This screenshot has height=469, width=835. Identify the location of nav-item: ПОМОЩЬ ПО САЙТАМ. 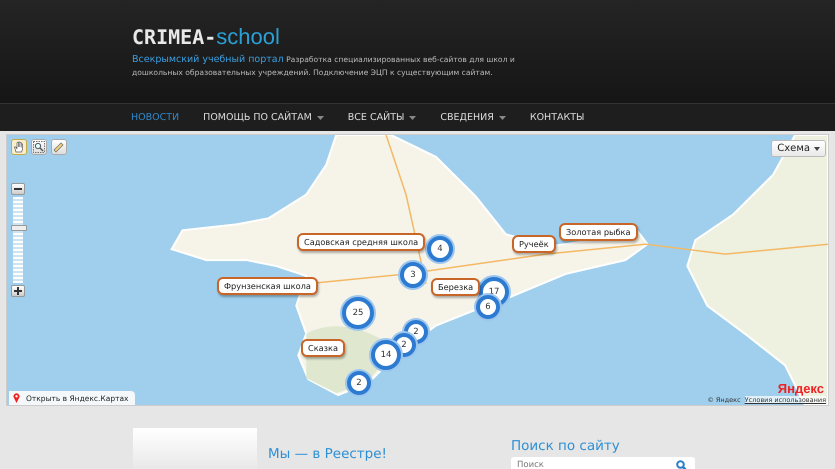
(263, 117).